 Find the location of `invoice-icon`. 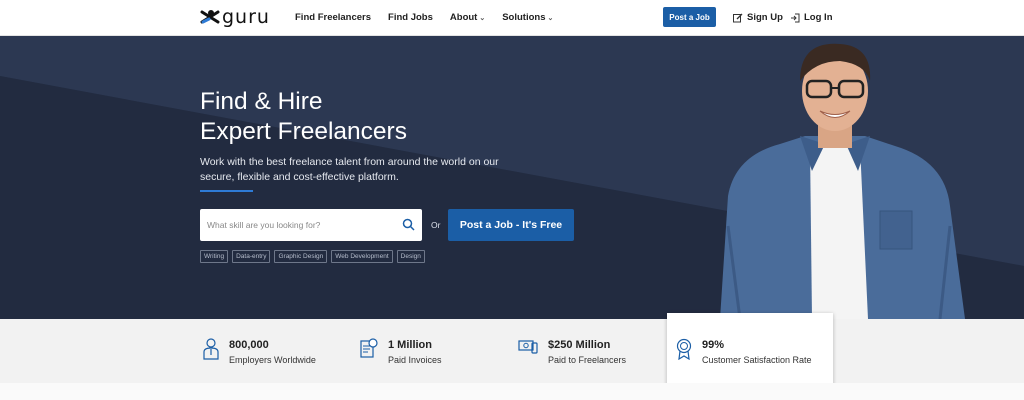

invoice-icon is located at coordinates (369, 348).